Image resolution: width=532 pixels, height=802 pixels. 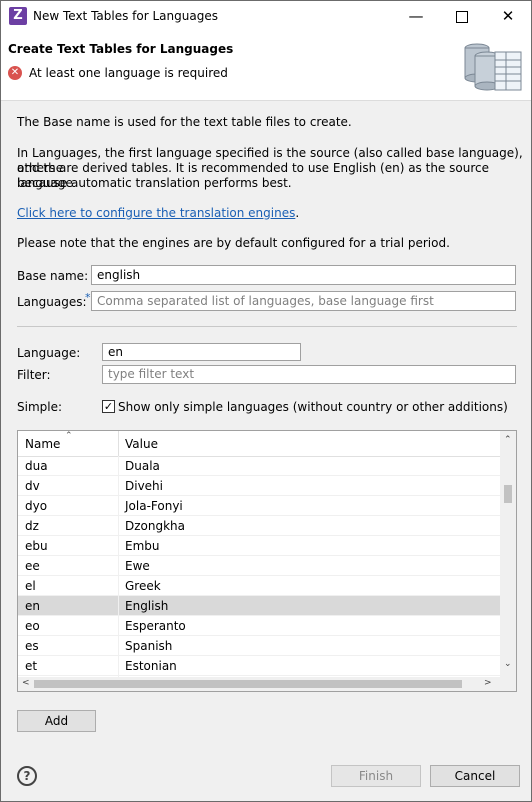 I want to click on cell-name: ee, so click(x=32, y=566).